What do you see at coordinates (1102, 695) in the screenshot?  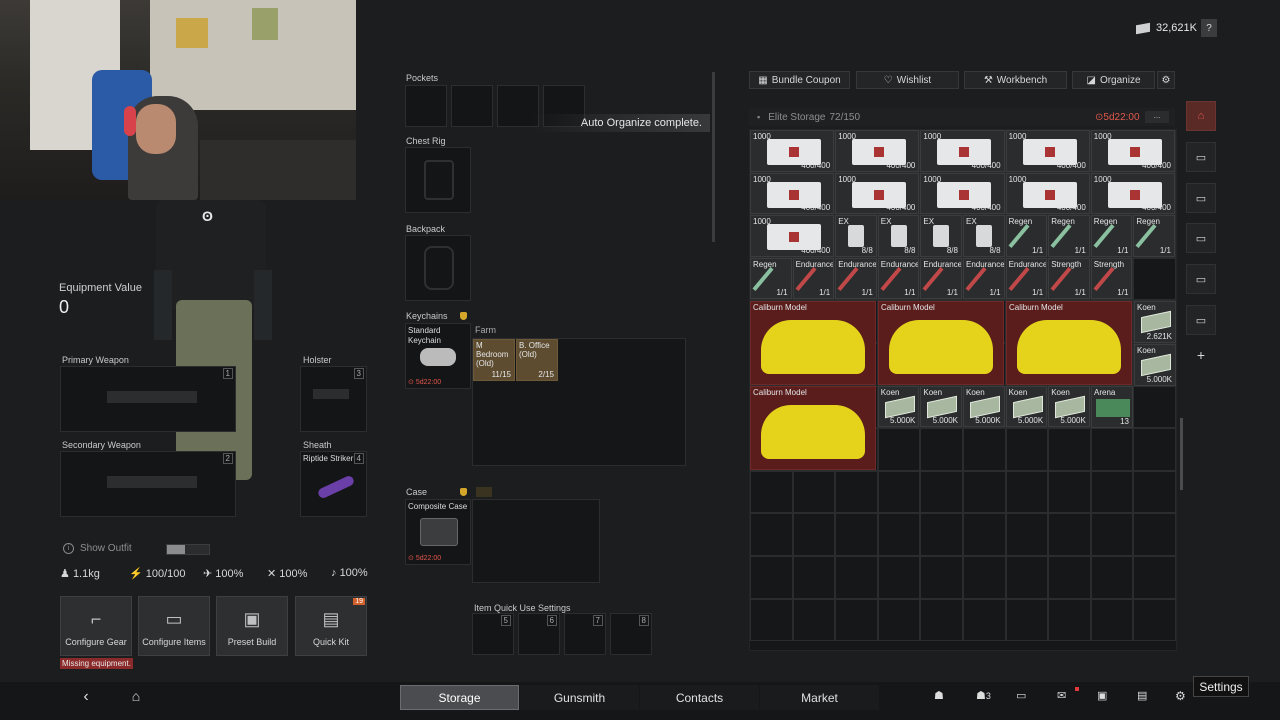 I see `shop-button: ▣` at bounding box center [1102, 695].